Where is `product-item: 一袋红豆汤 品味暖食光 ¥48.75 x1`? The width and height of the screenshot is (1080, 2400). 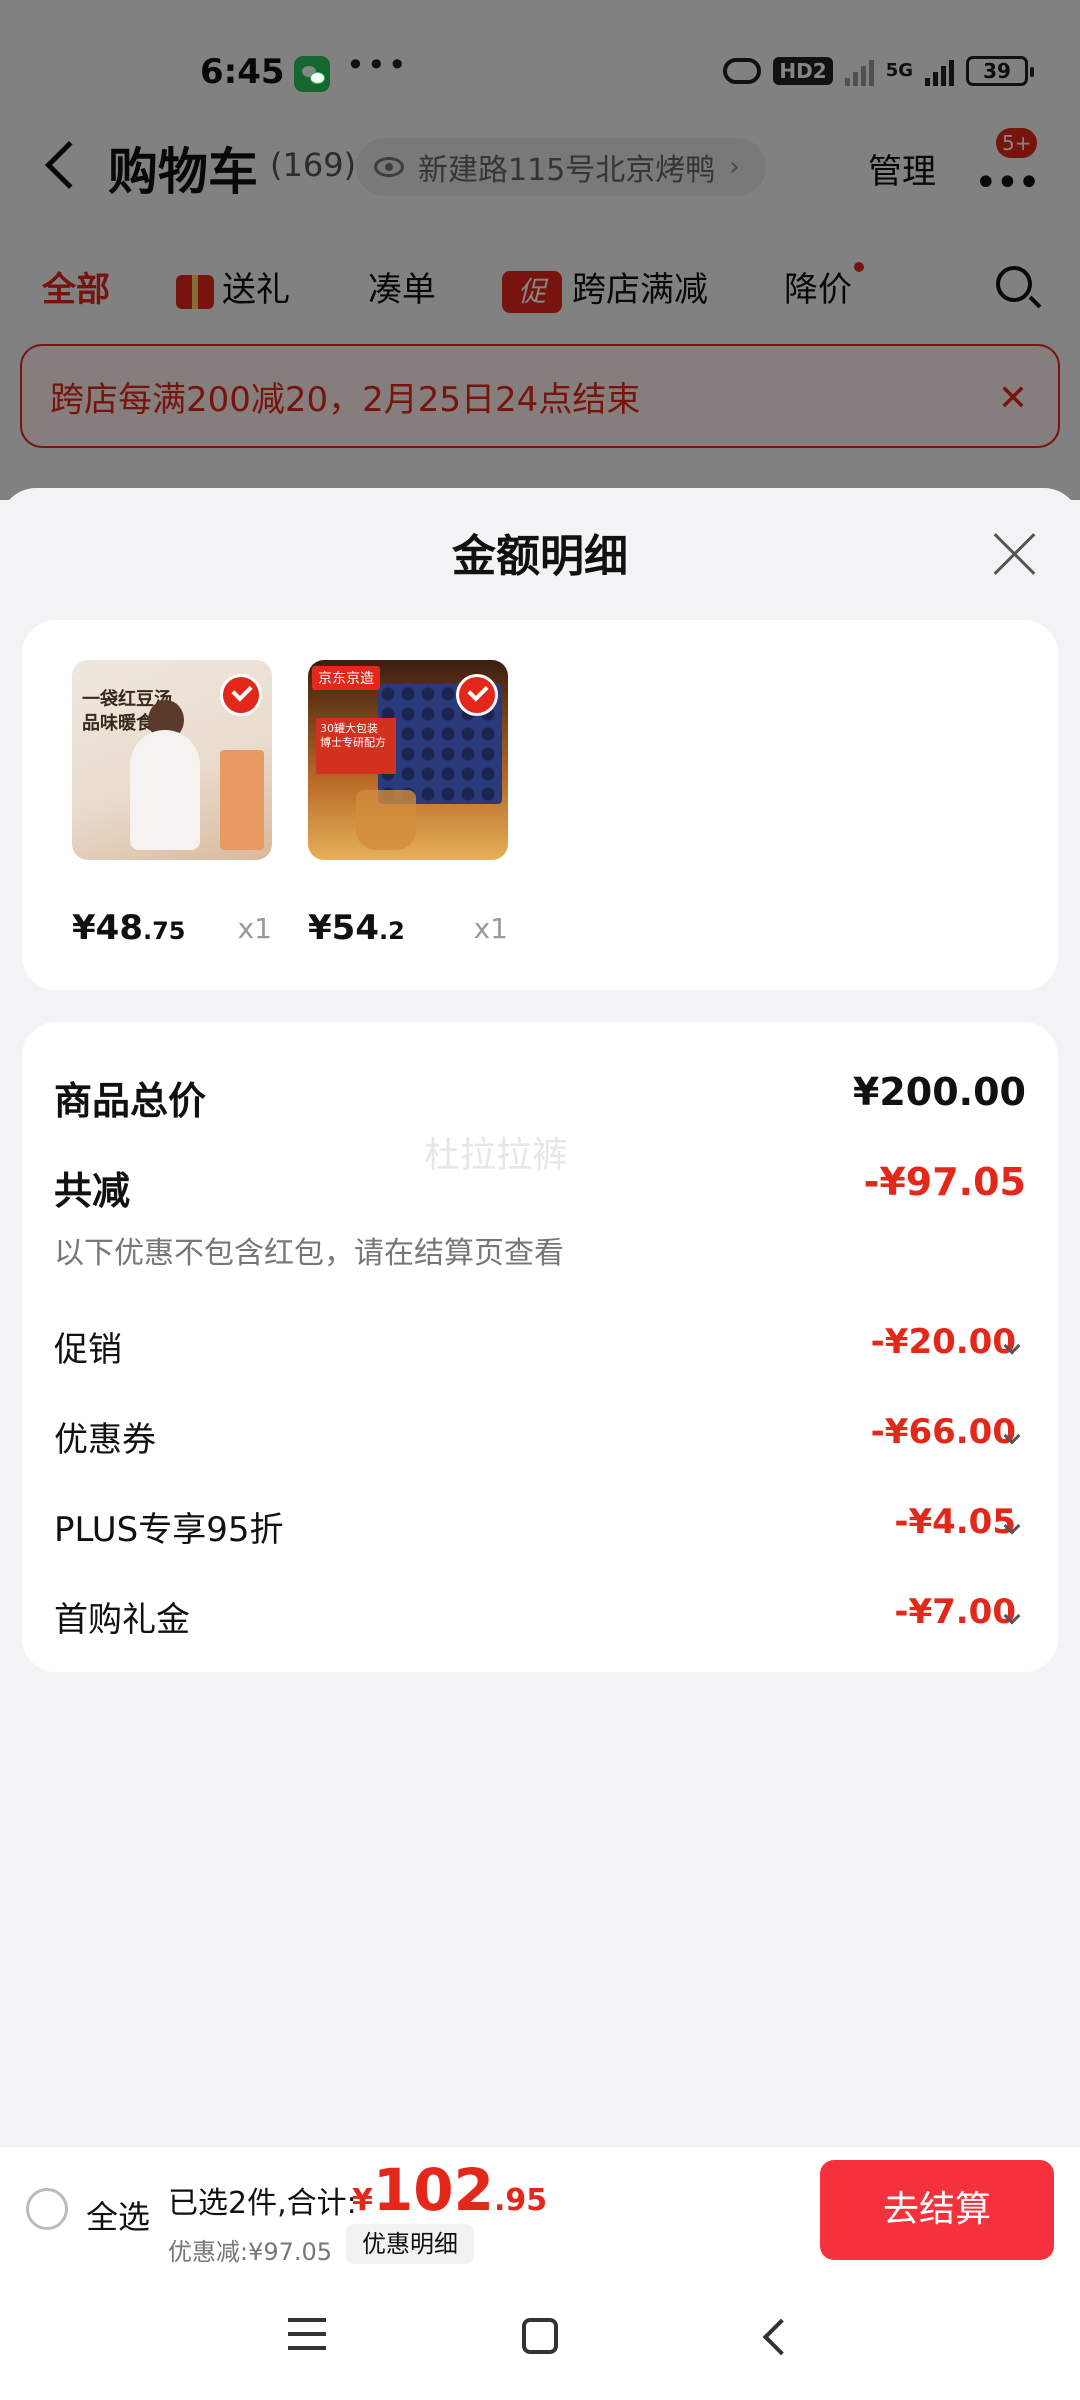 product-item: 一袋红豆汤 品味暖食光 ¥48.75 x1 is located at coordinates (172, 804).